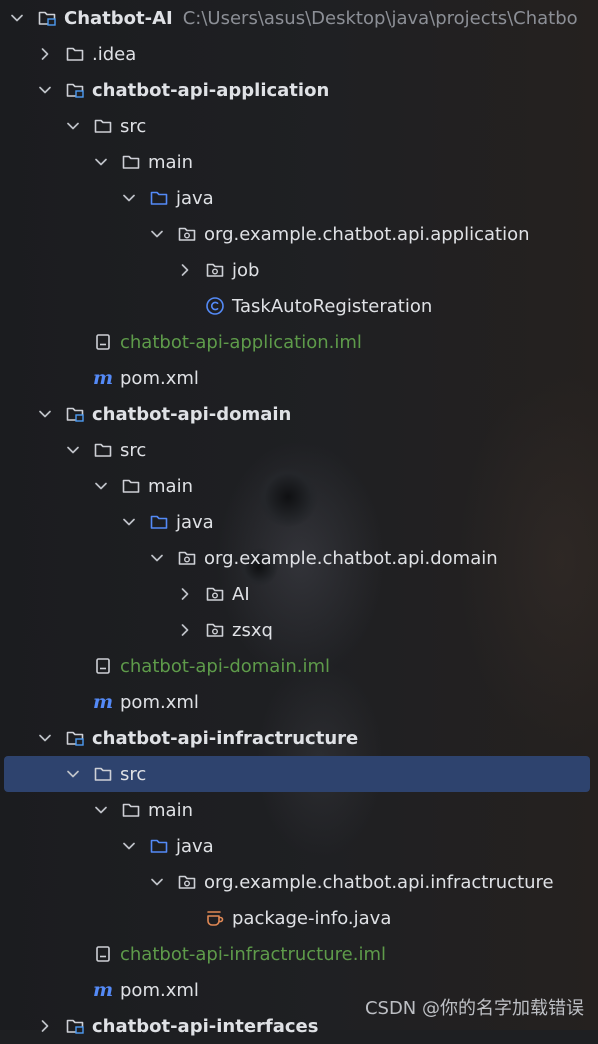  Describe the element at coordinates (299, 846) in the screenshot. I see `tree-row-23: java` at that location.